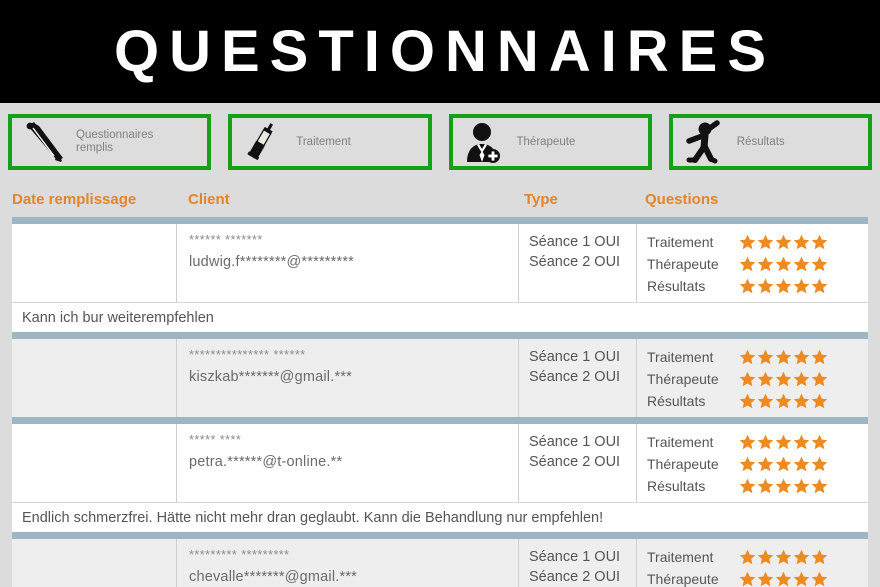  What do you see at coordinates (323, 141) in the screenshot?
I see `tab-label: Traitement` at bounding box center [323, 141].